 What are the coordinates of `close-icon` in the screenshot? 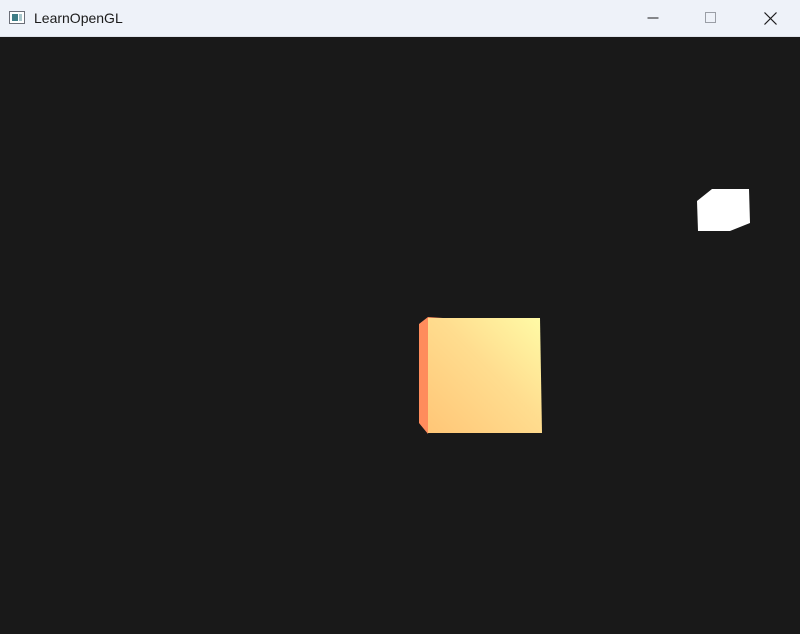 It's located at (770, 18).